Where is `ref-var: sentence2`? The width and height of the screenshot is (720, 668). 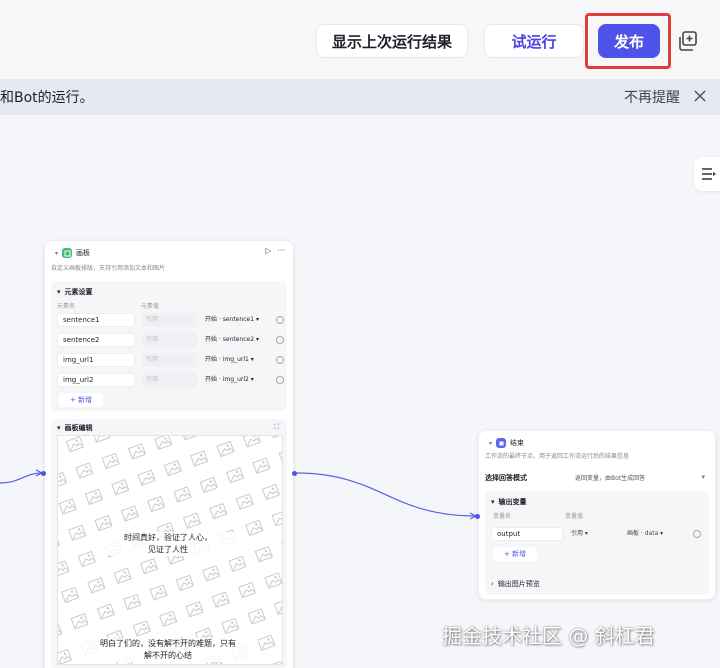 ref-var: sentence2 is located at coordinates (238, 339).